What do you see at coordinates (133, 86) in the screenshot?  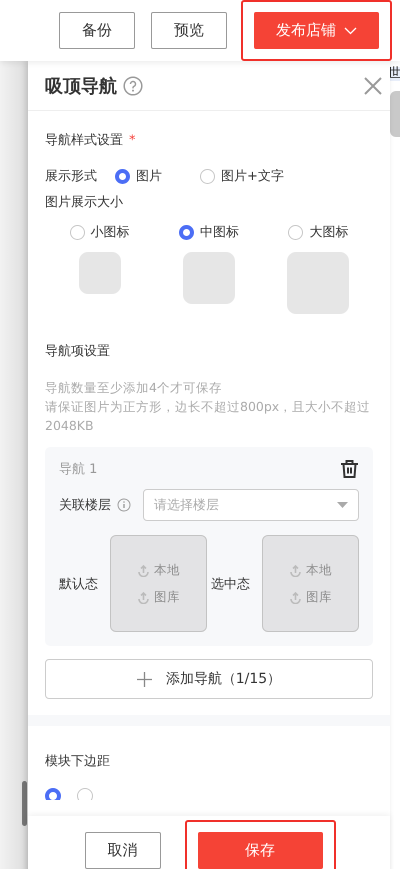 I see `help-icon` at bounding box center [133, 86].